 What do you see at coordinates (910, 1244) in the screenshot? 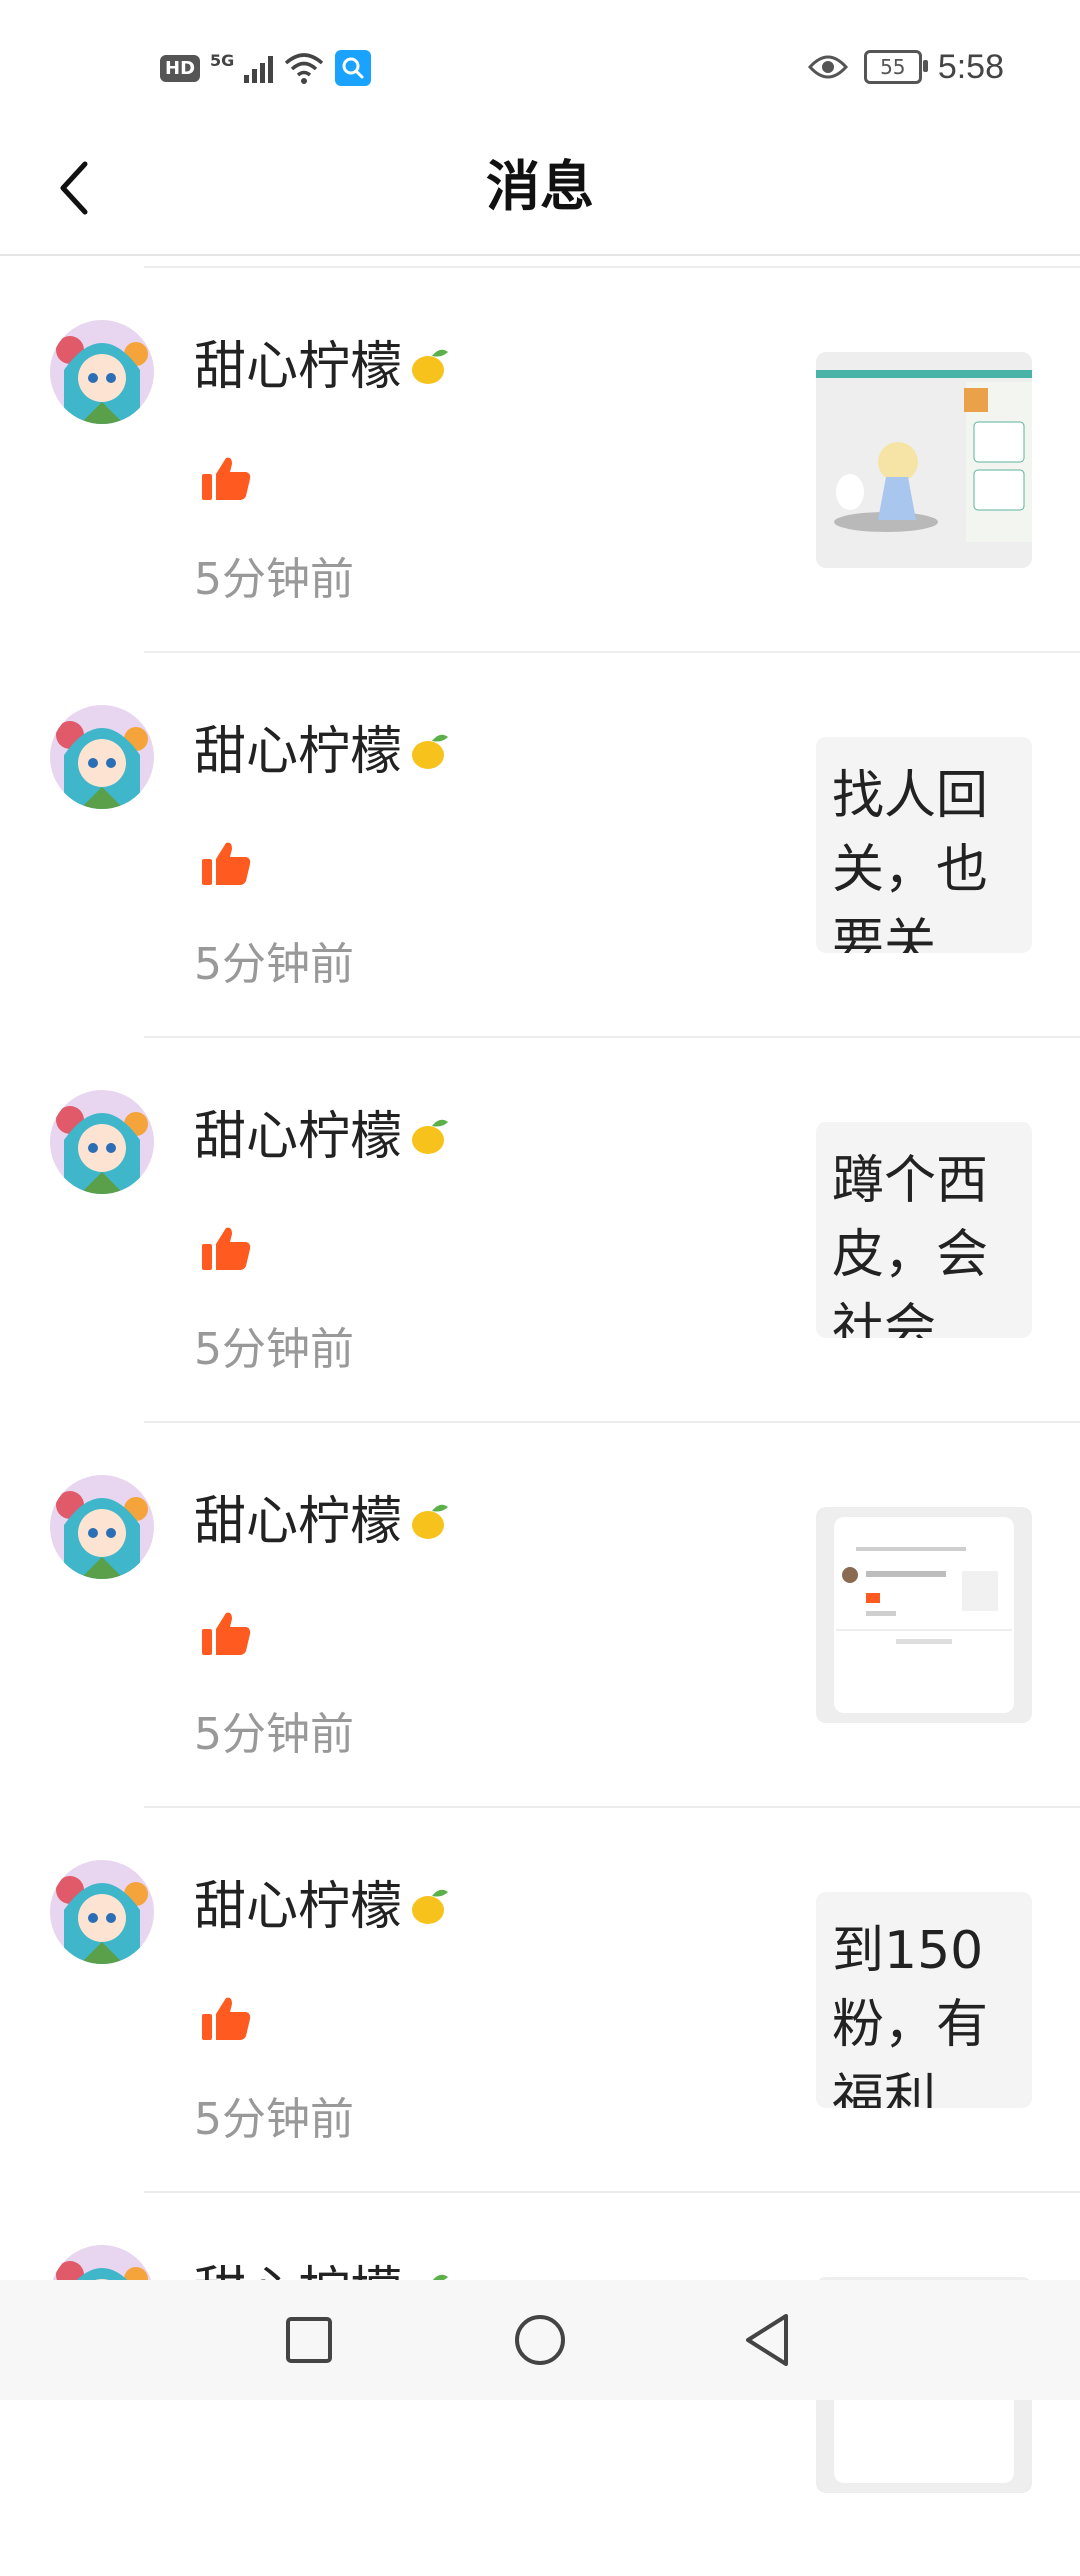
I see `post-preview-text: 蹲个西皮，会社会` at bounding box center [910, 1244].